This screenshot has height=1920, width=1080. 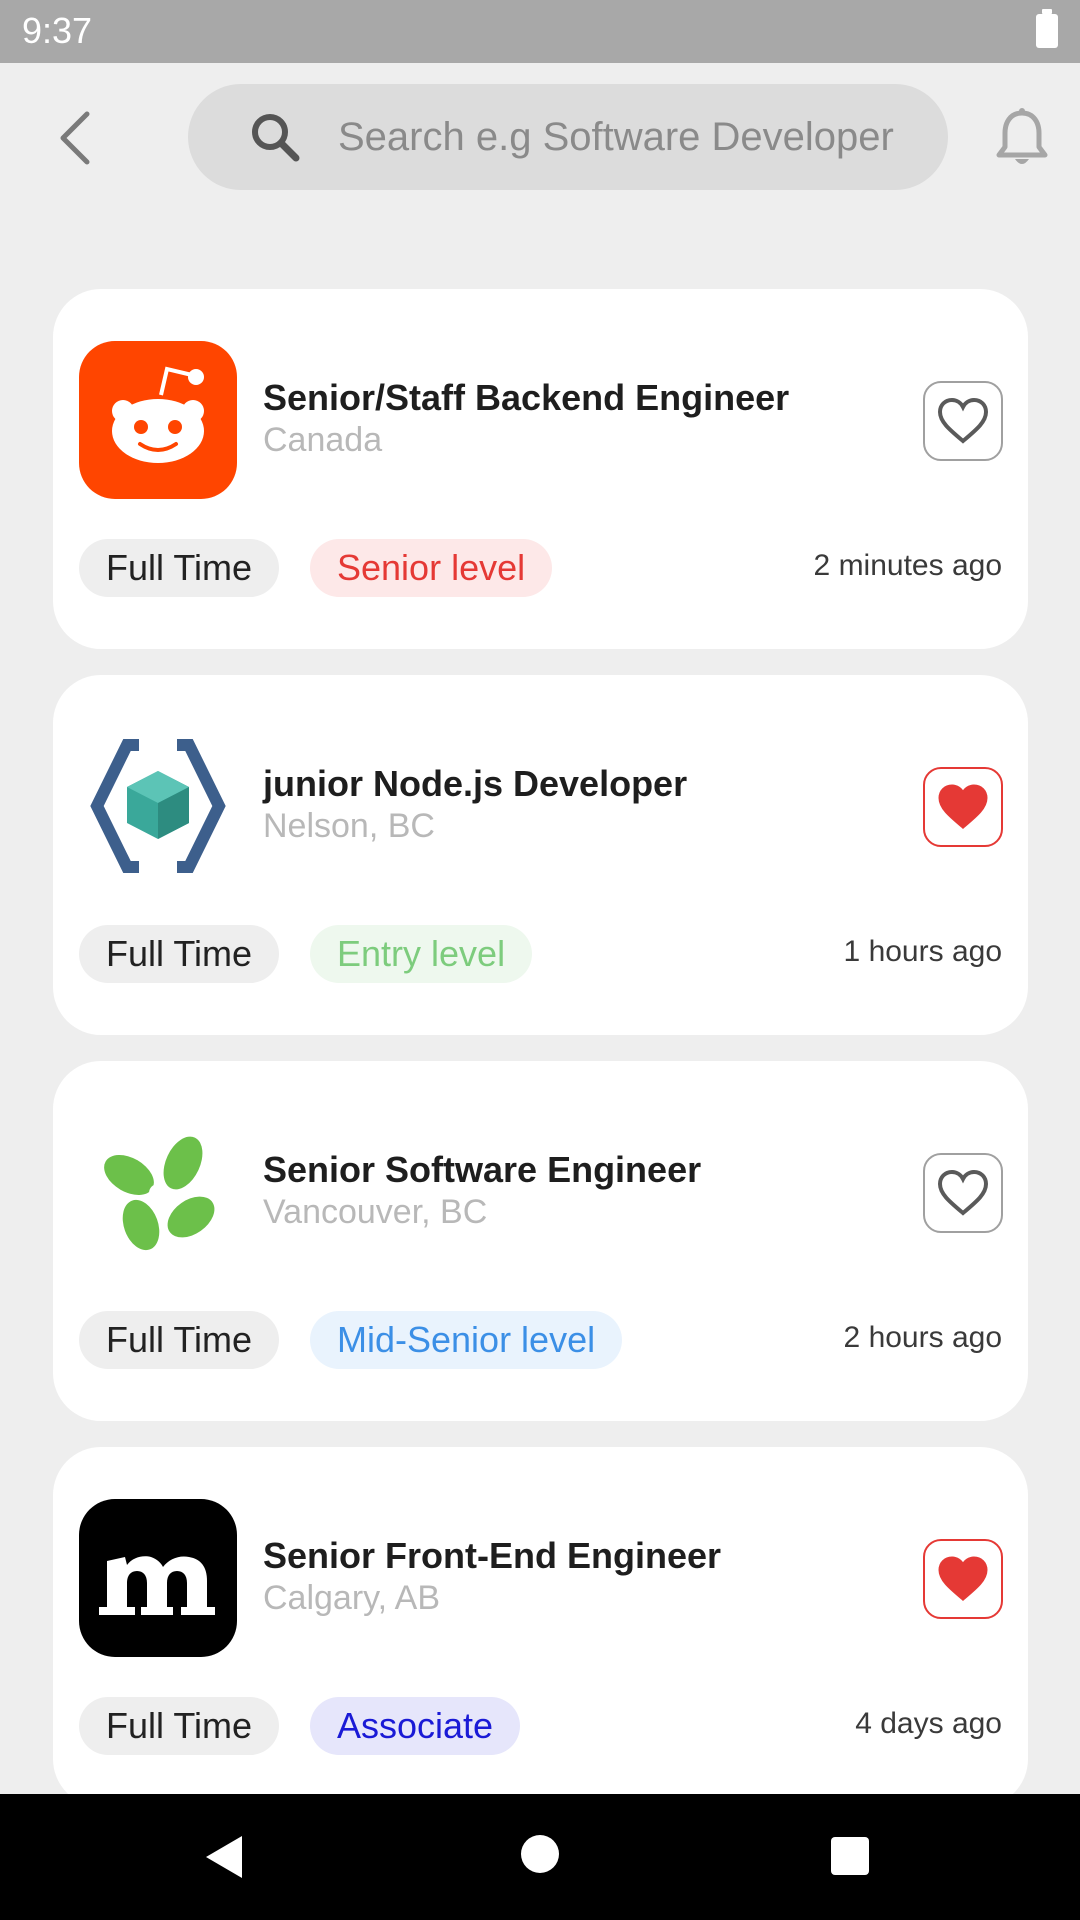 What do you see at coordinates (526, 397) in the screenshot?
I see `job-title: Senior/Staff Backend Engineer` at bounding box center [526, 397].